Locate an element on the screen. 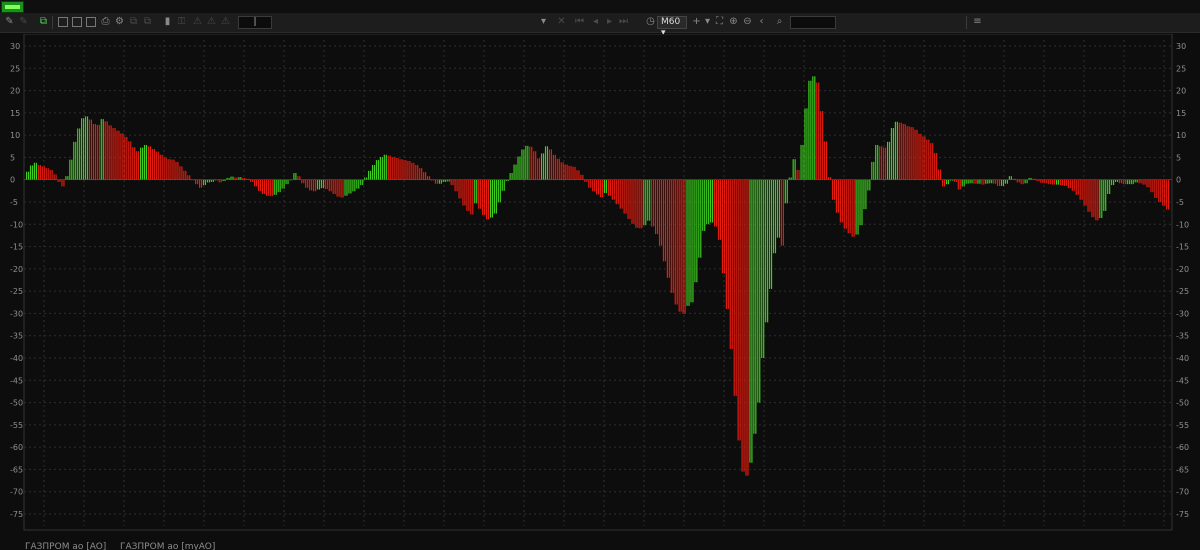 The height and width of the screenshot is (550, 1200). y-tick-label-right: -70 is located at coordinates (1182, 492).